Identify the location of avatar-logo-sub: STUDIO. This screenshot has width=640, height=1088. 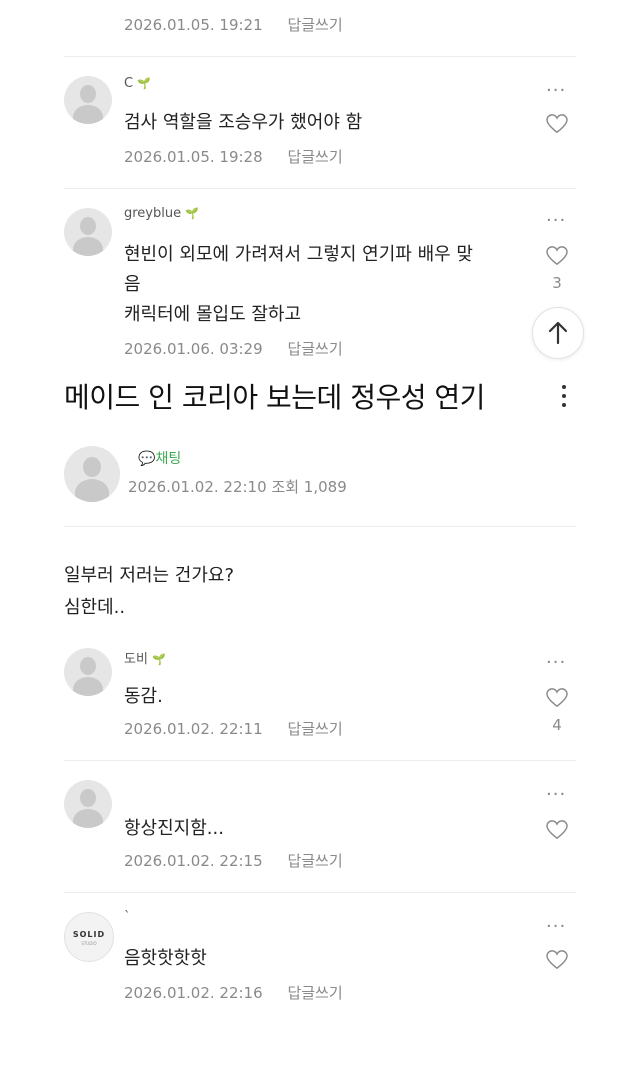
(89, 943).